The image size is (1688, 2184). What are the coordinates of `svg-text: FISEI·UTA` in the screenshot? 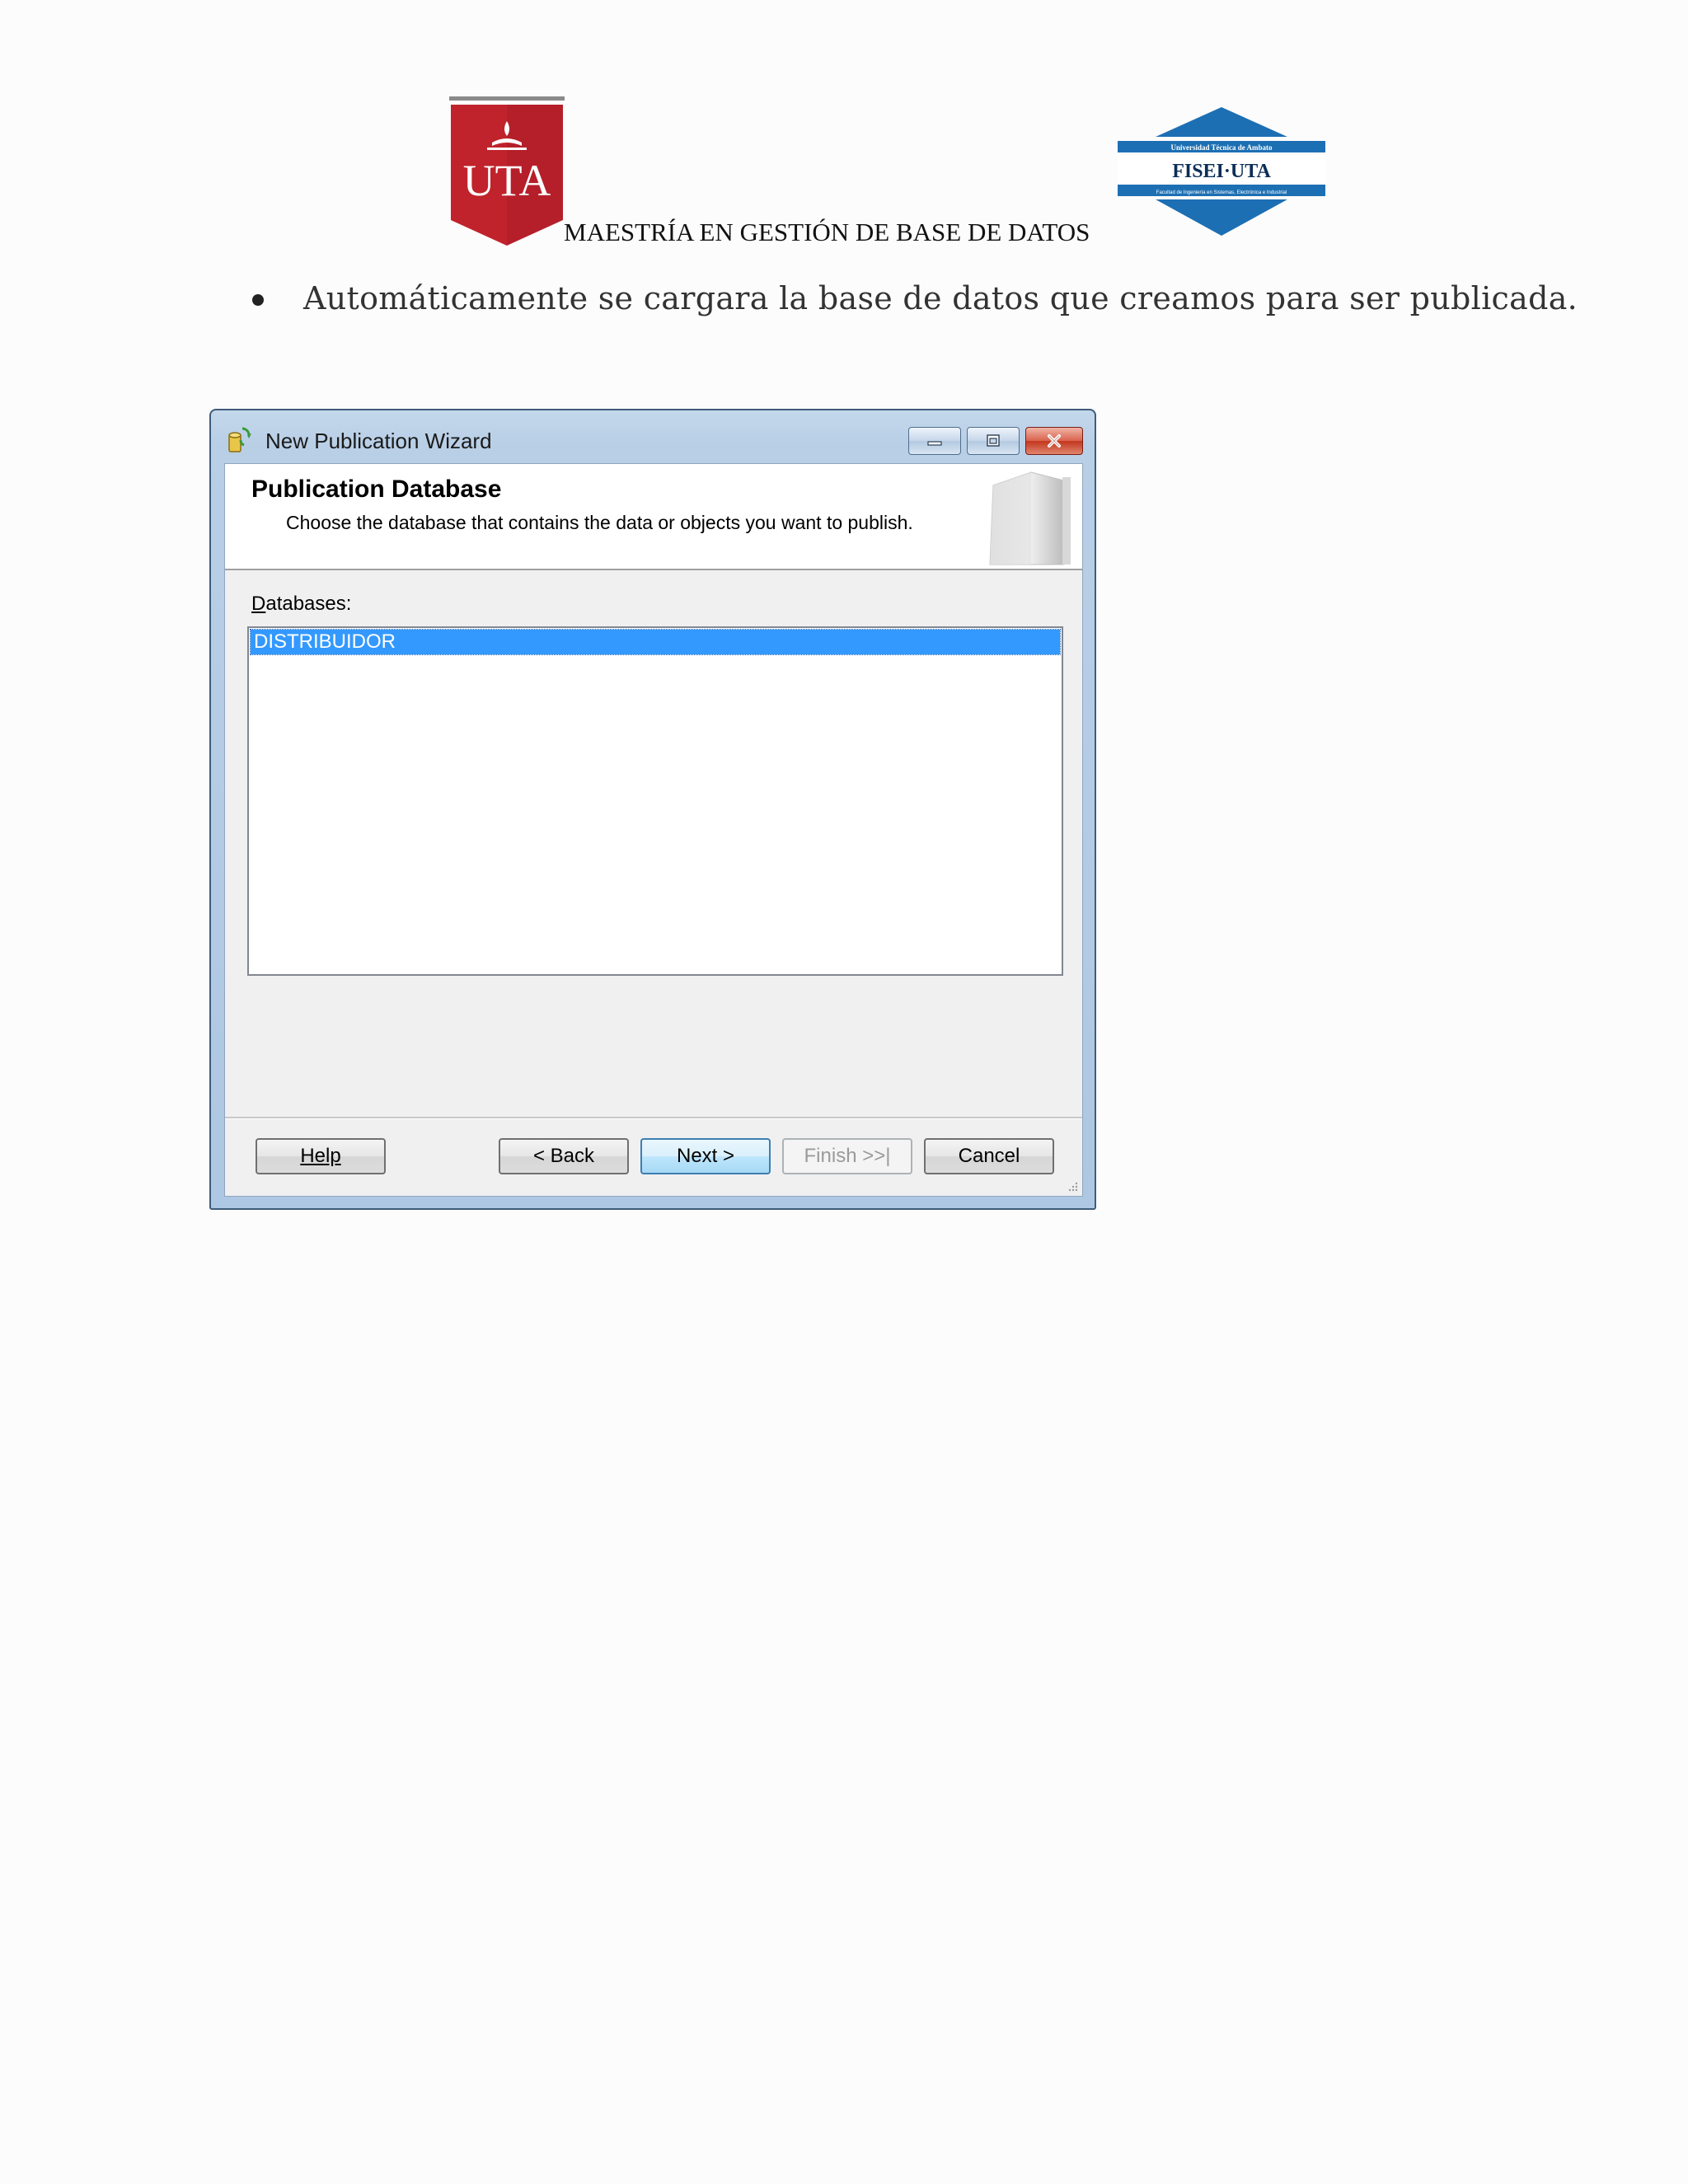 It's located at (1222, 171).